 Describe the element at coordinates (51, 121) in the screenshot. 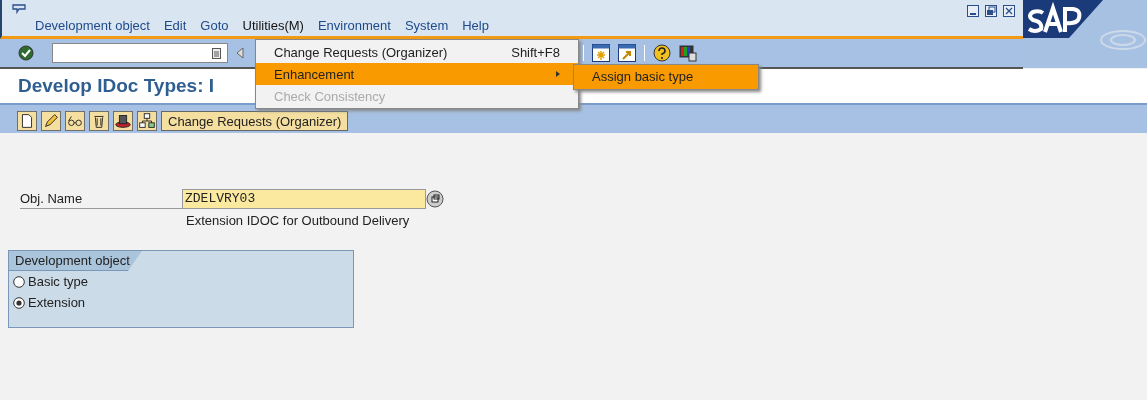

I see `pencil-icon` at that location.